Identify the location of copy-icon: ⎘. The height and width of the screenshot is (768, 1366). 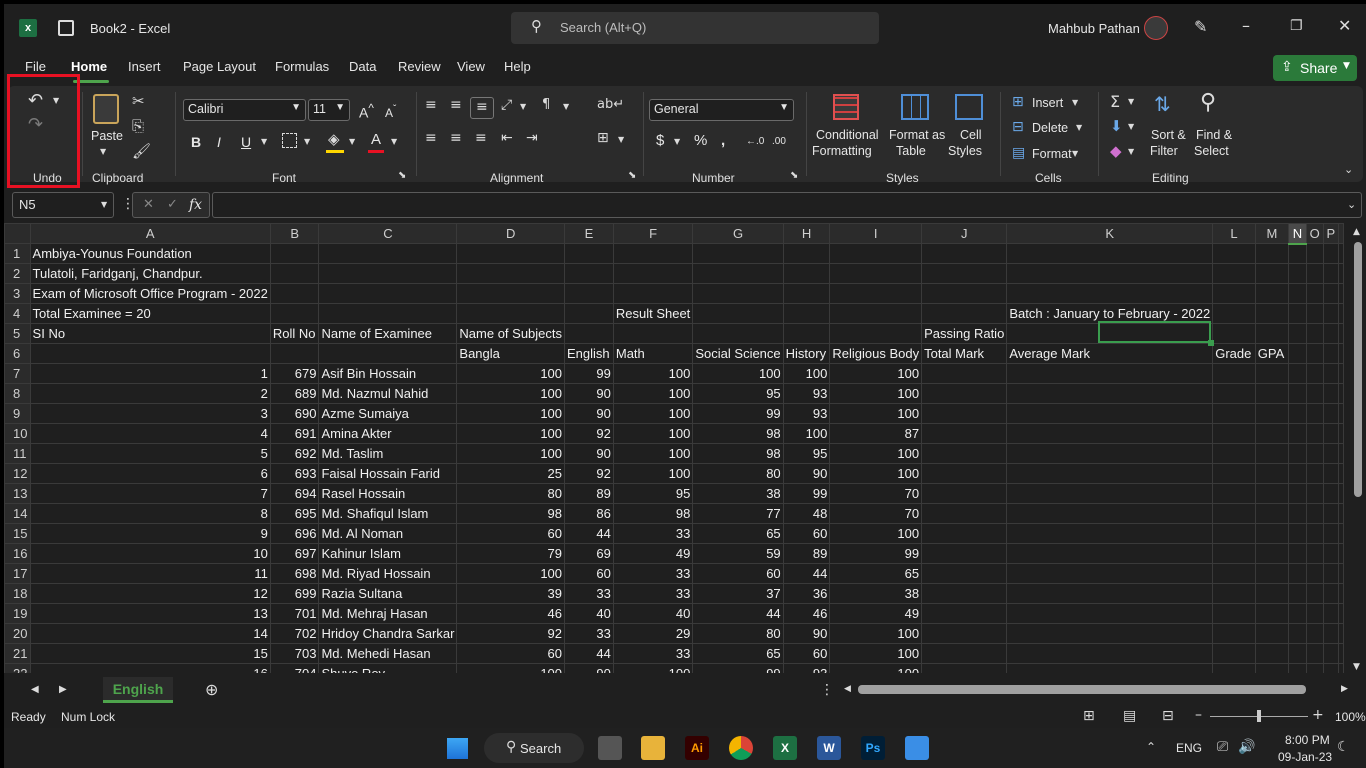
(138, 126).